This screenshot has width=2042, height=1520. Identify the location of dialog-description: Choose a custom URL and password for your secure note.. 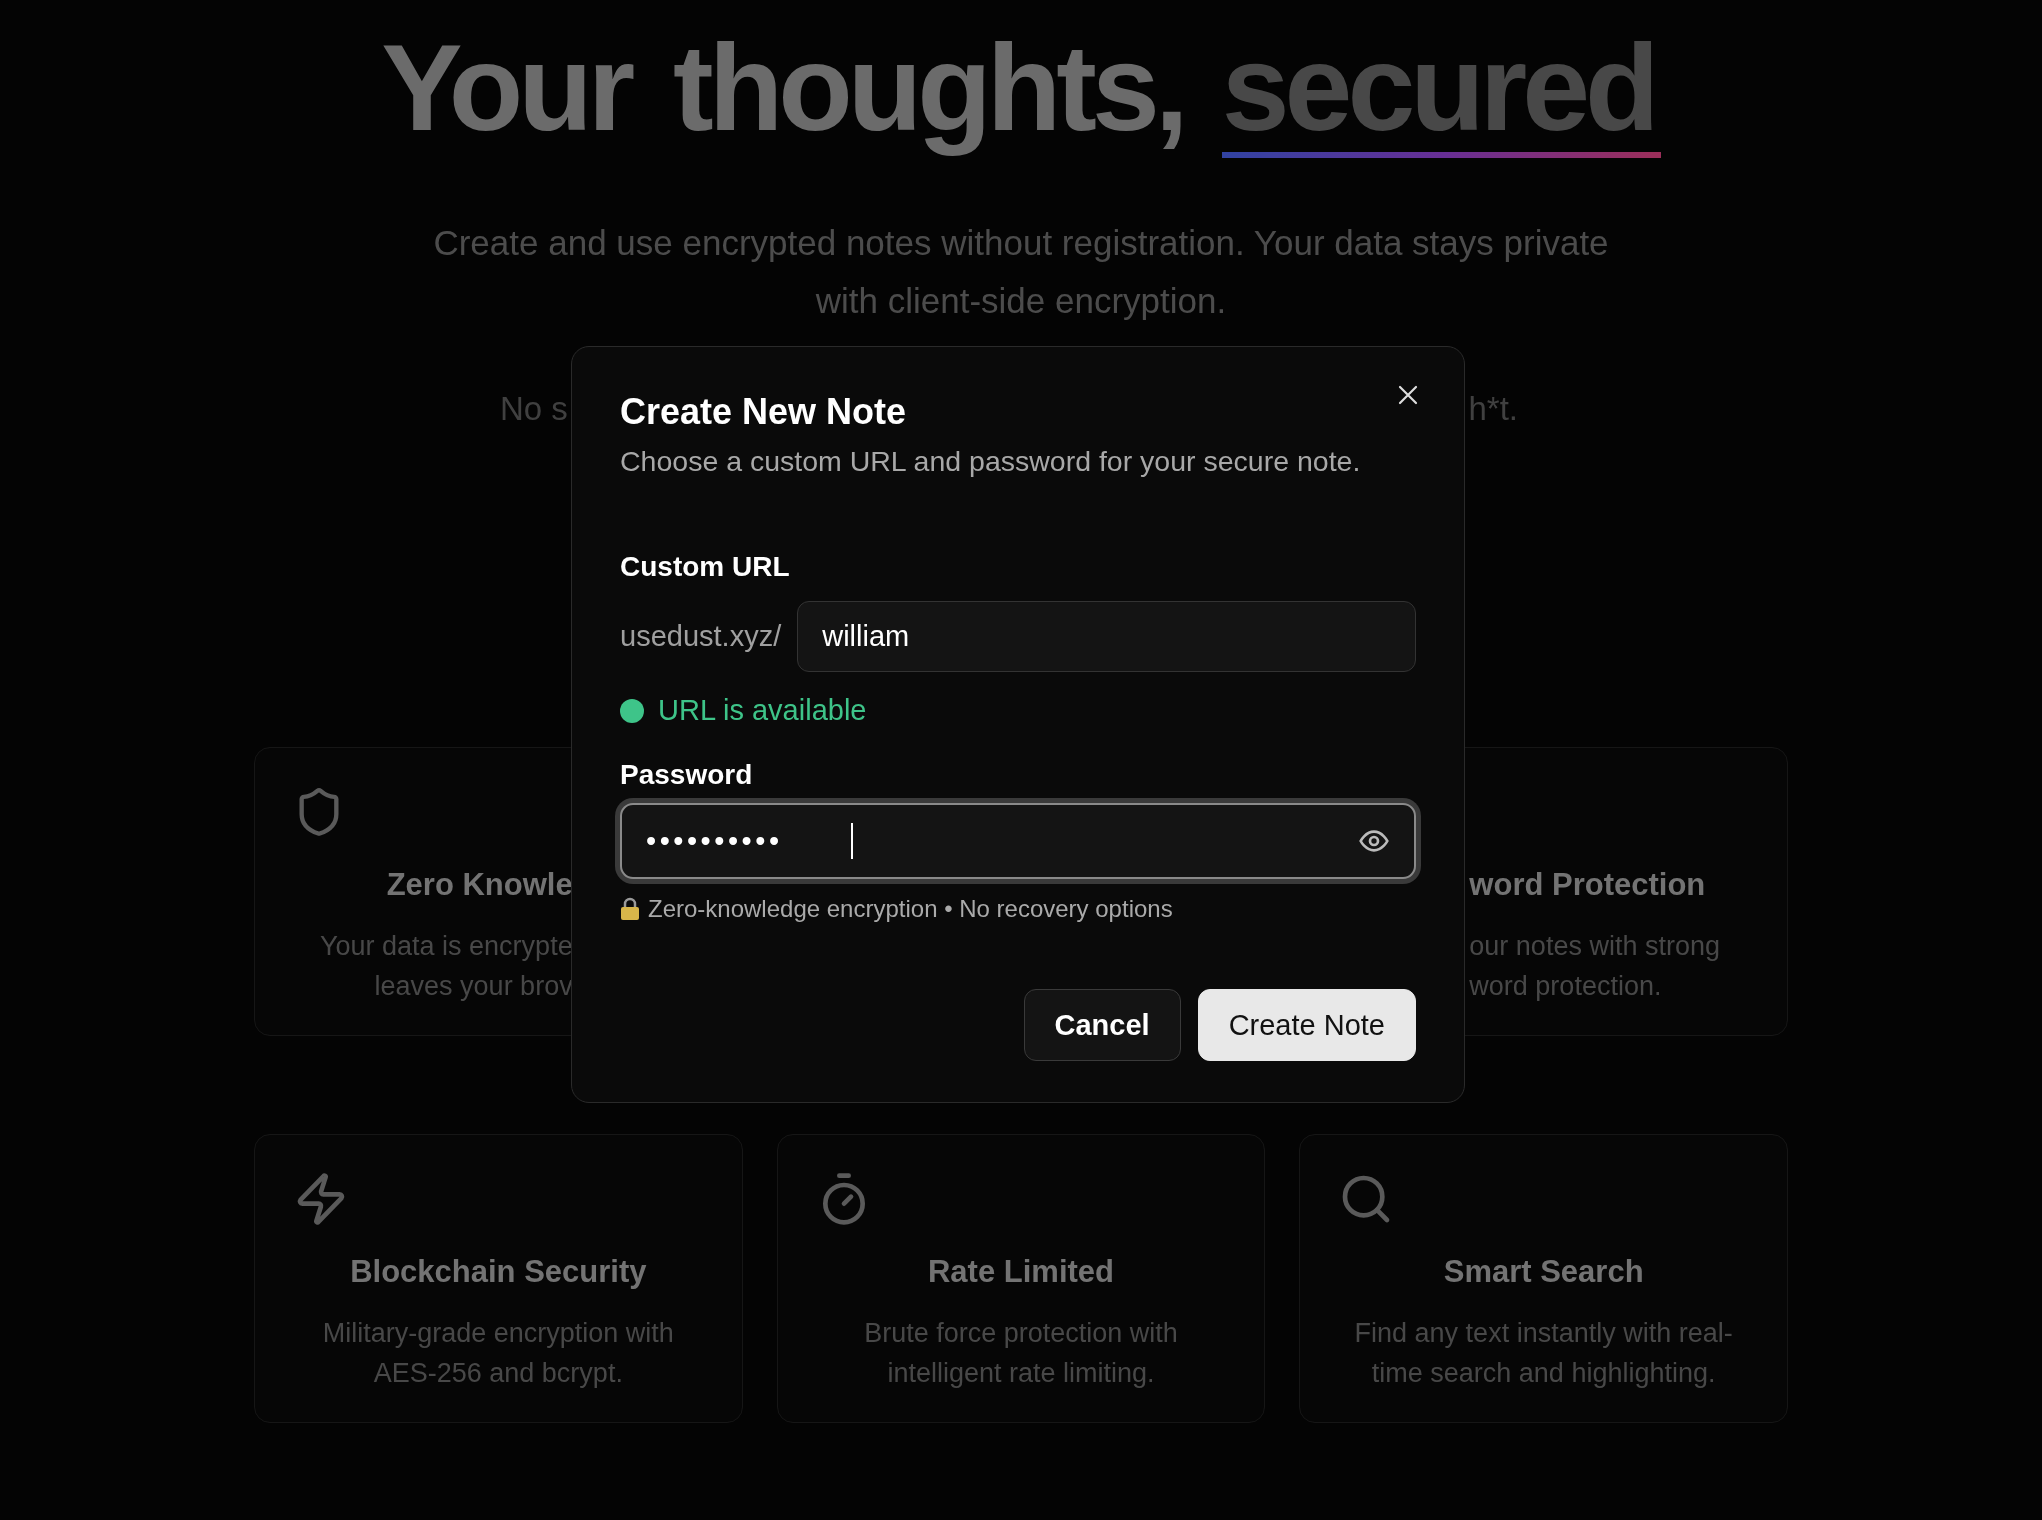
(991, 461).